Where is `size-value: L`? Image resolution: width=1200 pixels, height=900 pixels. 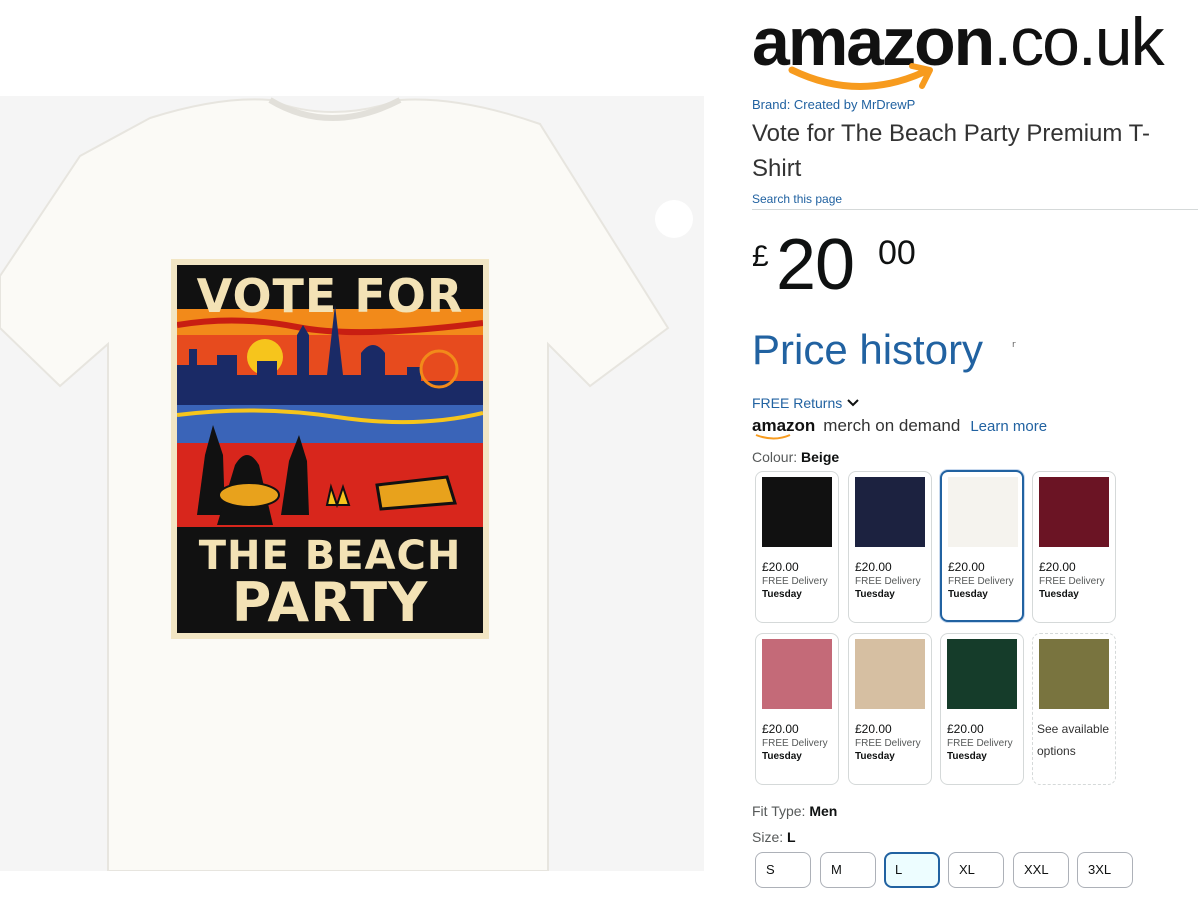 size-value: L is located at coordinates (791, 837).